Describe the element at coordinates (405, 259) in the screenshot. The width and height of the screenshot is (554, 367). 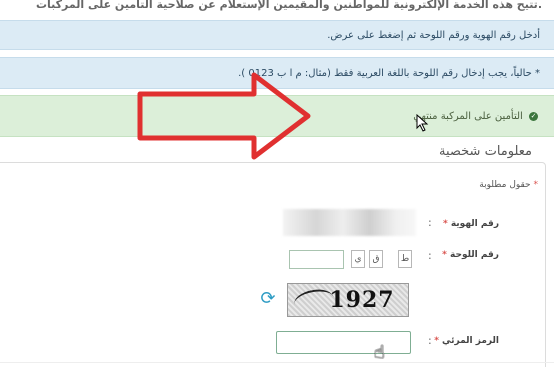
I see `plate-letter-1-input: ط` at that location.